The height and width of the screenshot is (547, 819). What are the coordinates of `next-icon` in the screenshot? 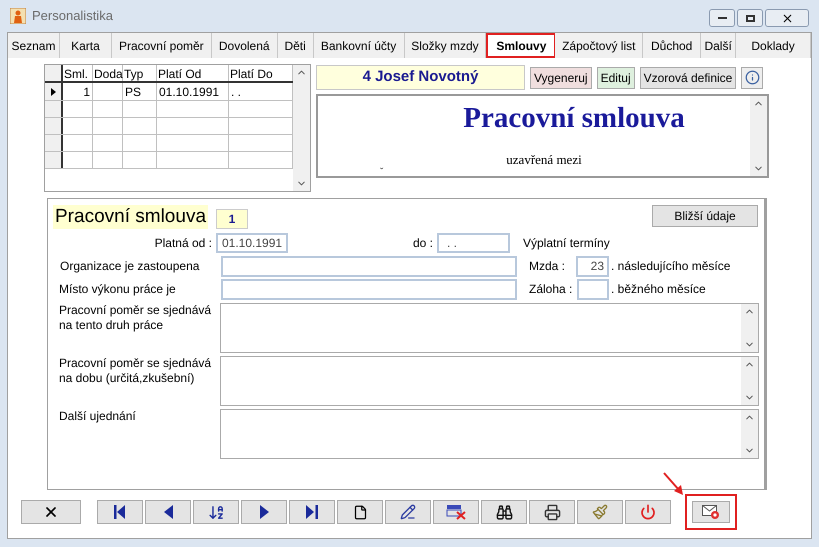 It's located at (264, 512).